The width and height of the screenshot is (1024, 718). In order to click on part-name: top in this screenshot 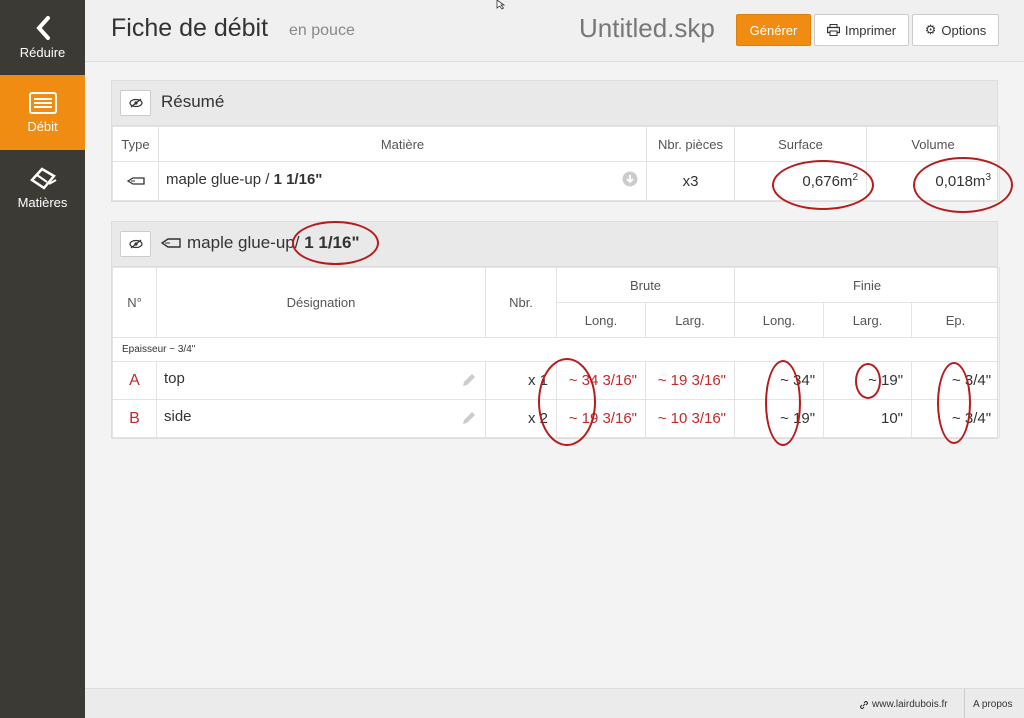, I will do `click(174, 378)`.